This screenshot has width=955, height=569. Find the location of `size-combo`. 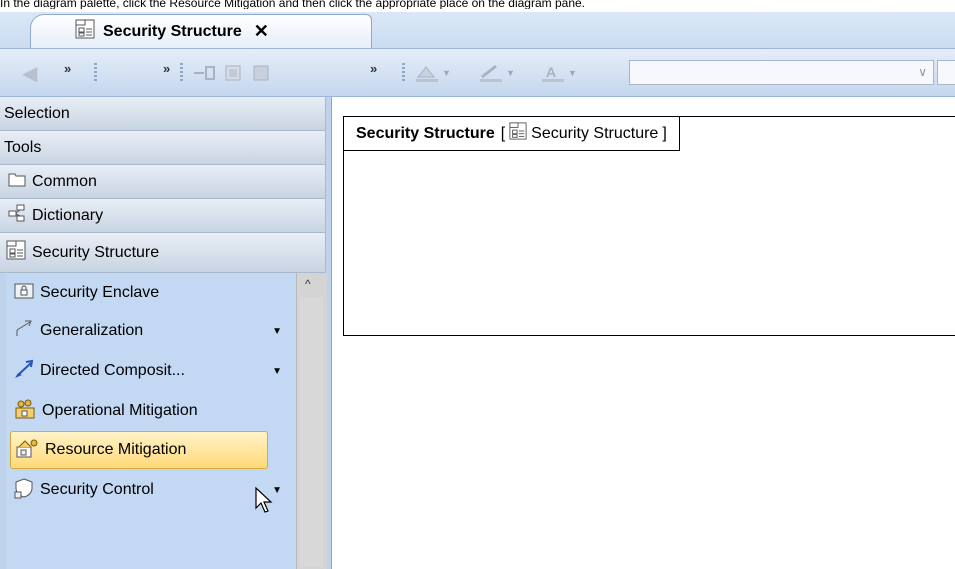

size-combo is located at coordinates (946, 72).